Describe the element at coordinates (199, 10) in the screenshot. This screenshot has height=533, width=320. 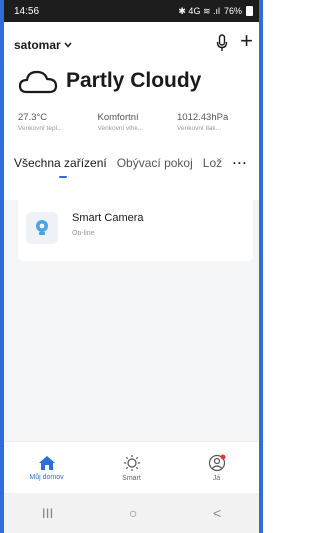
I see `signal-icon: ✱ 4G ≋ .ıl` at that location.